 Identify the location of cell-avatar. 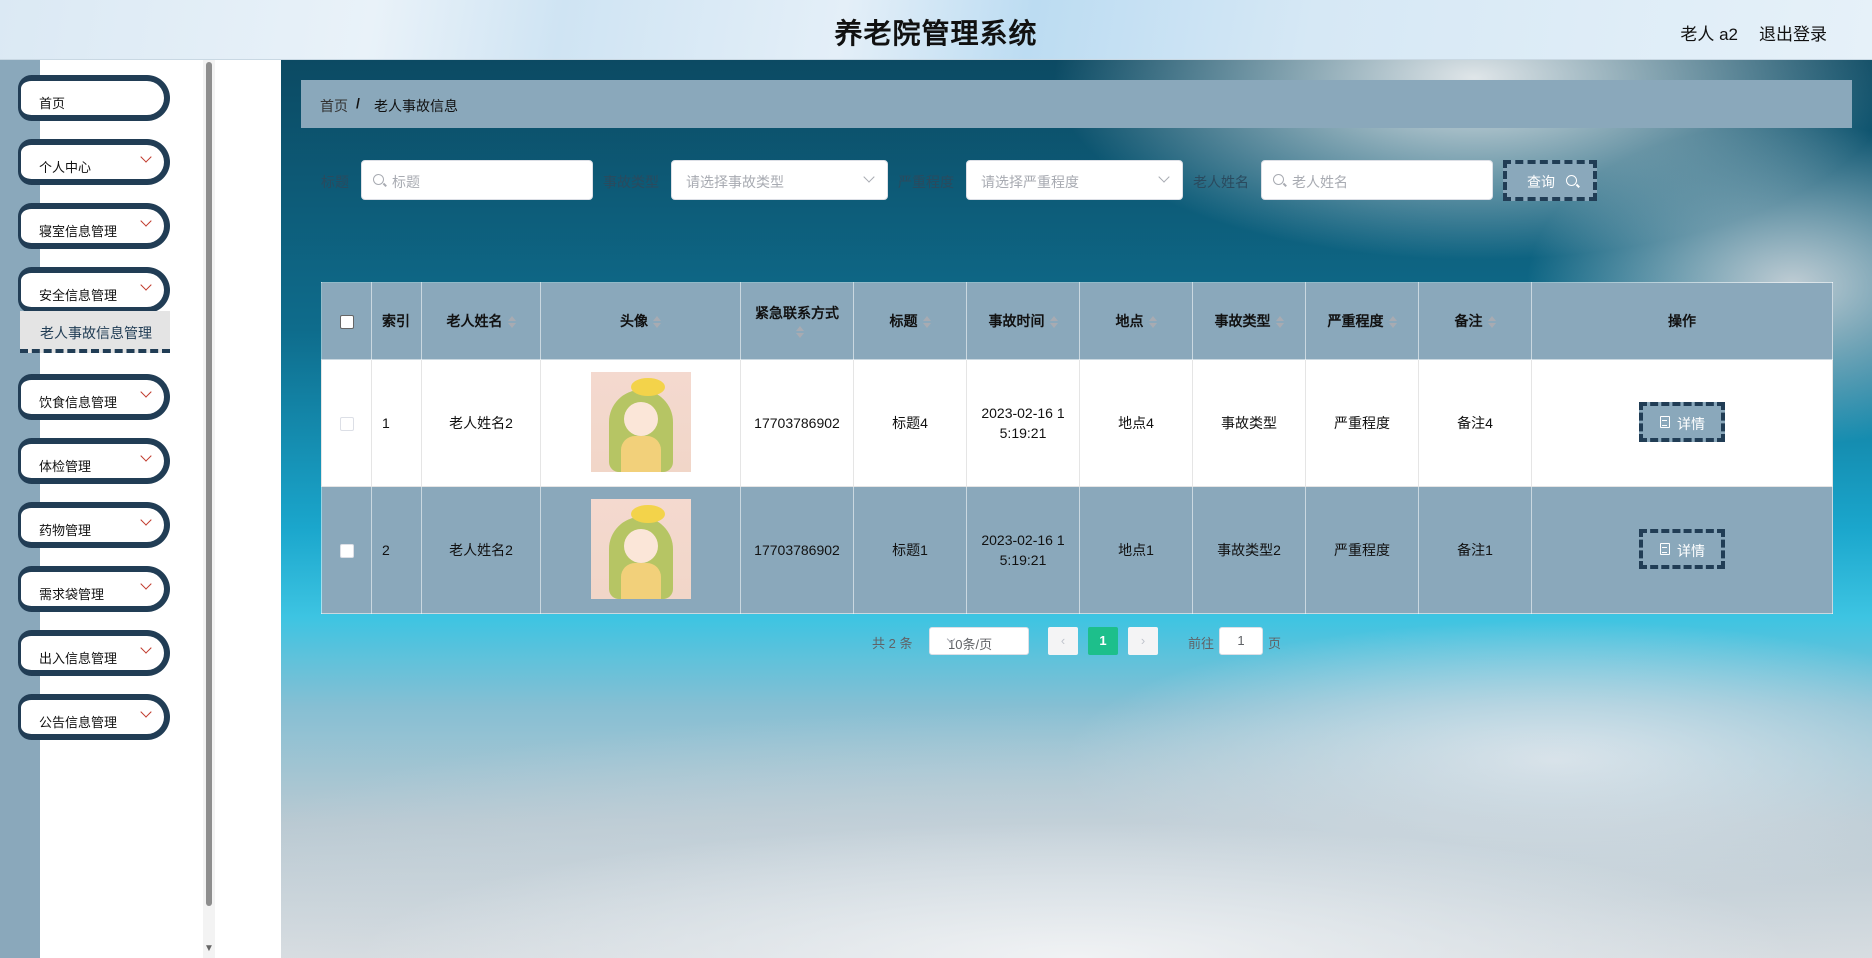
(640, 550).